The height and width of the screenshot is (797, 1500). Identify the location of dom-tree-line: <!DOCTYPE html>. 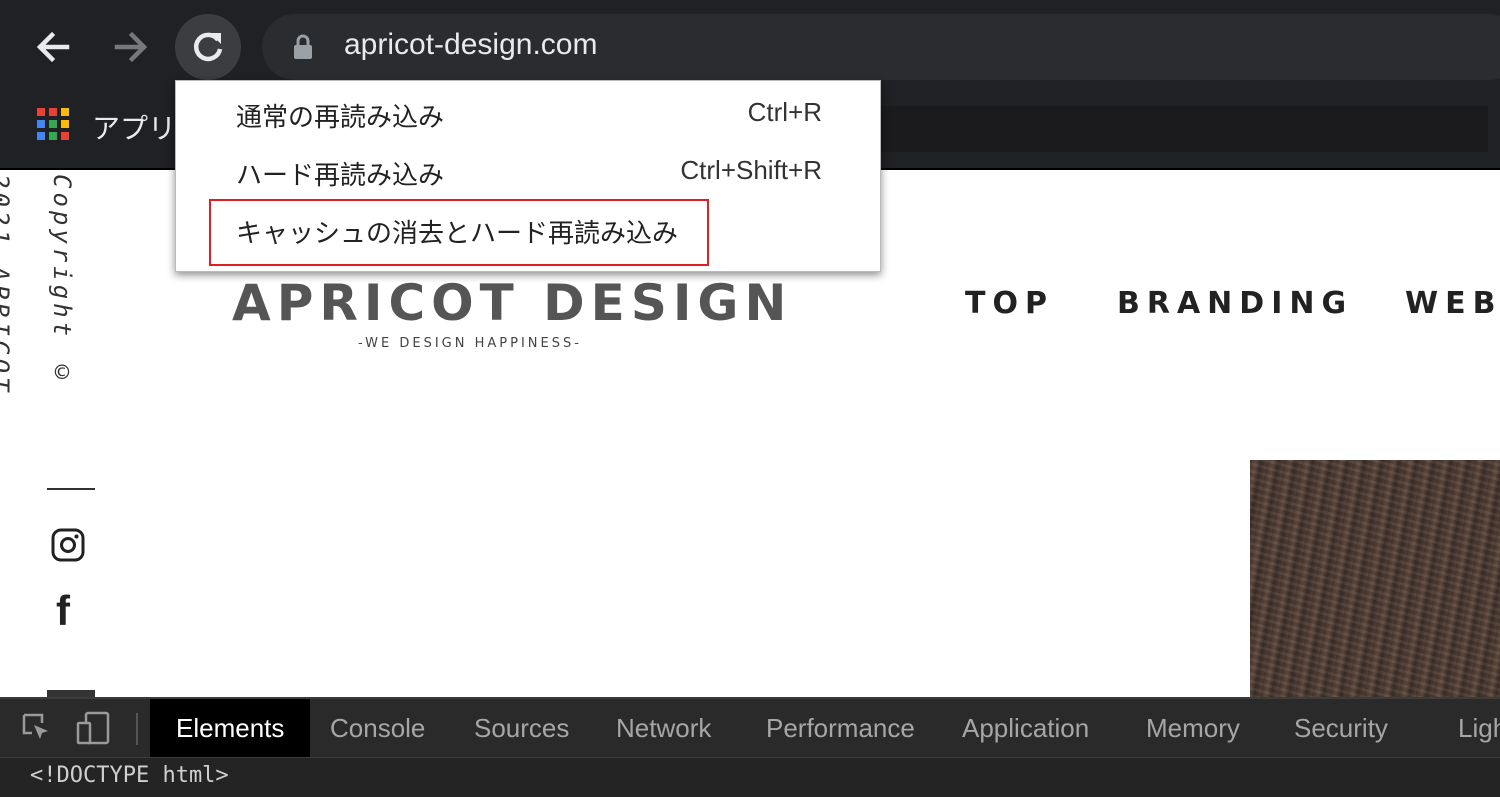
(129, 775).